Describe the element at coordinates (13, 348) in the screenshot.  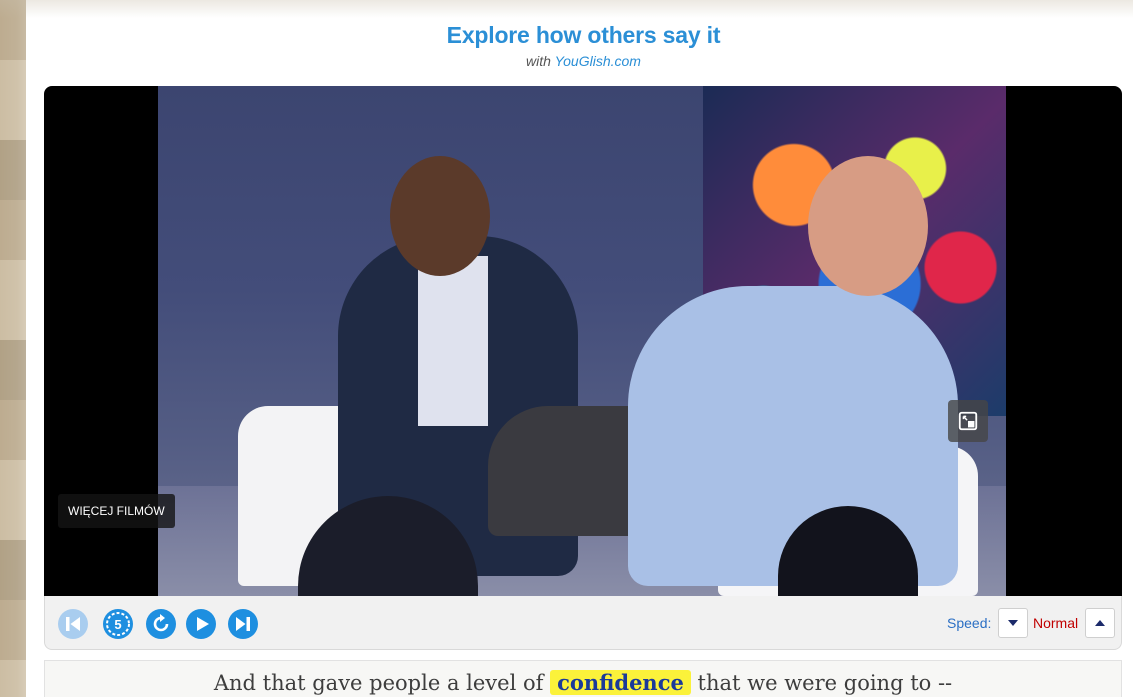
I see `background-image` at that location.